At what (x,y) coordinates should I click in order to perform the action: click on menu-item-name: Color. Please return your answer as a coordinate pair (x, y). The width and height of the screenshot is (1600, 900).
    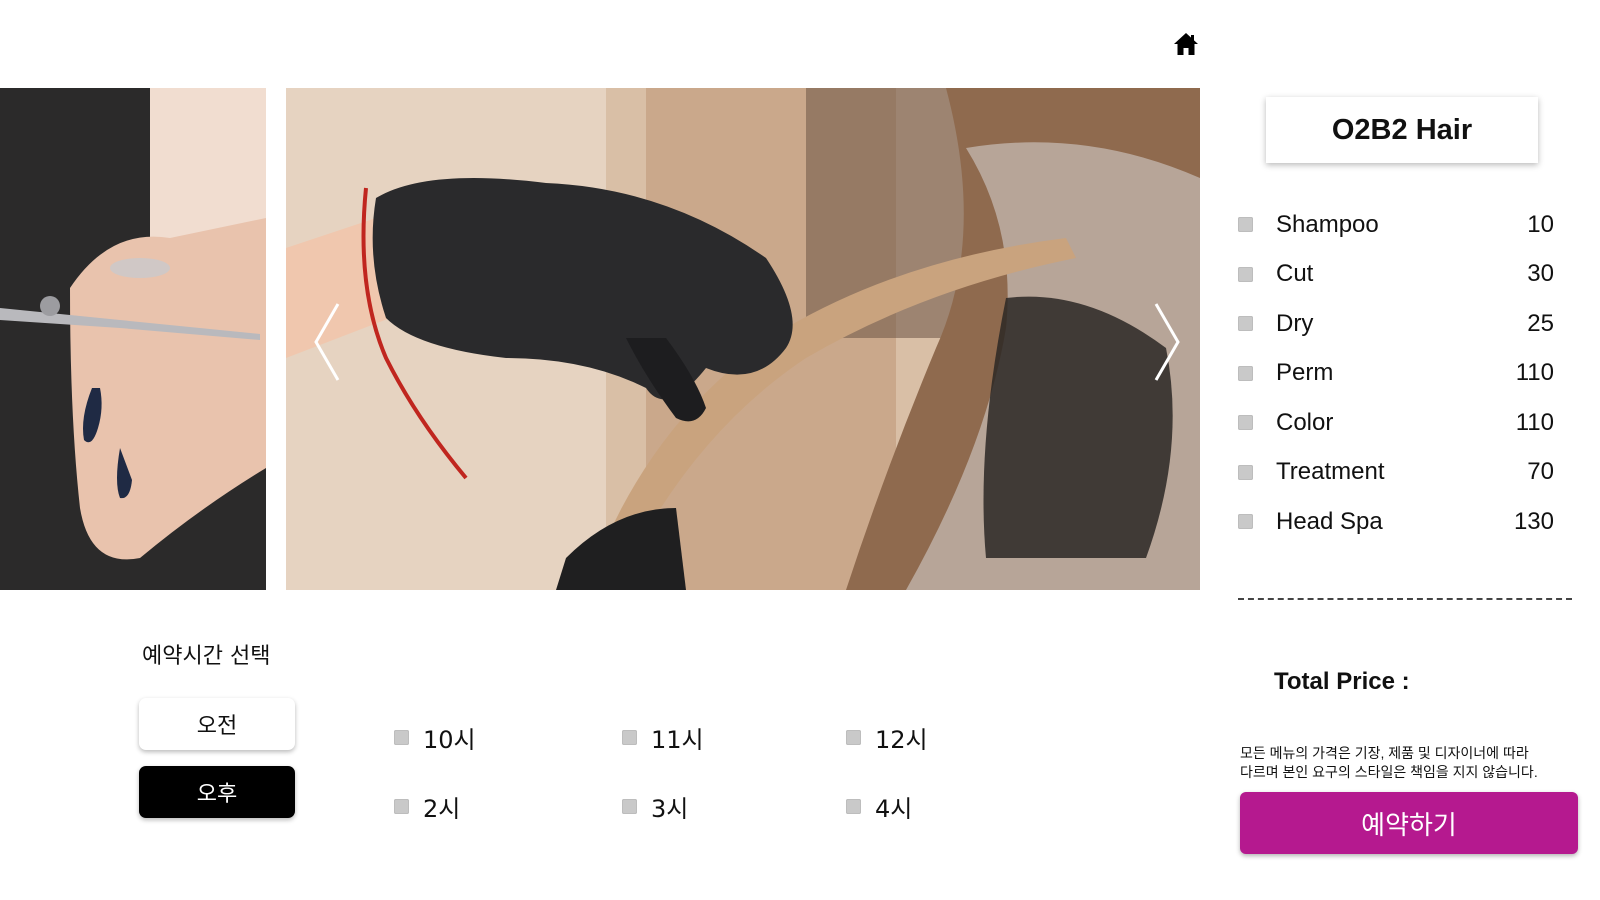
    Looking at the image, I should click on (1305, 422).